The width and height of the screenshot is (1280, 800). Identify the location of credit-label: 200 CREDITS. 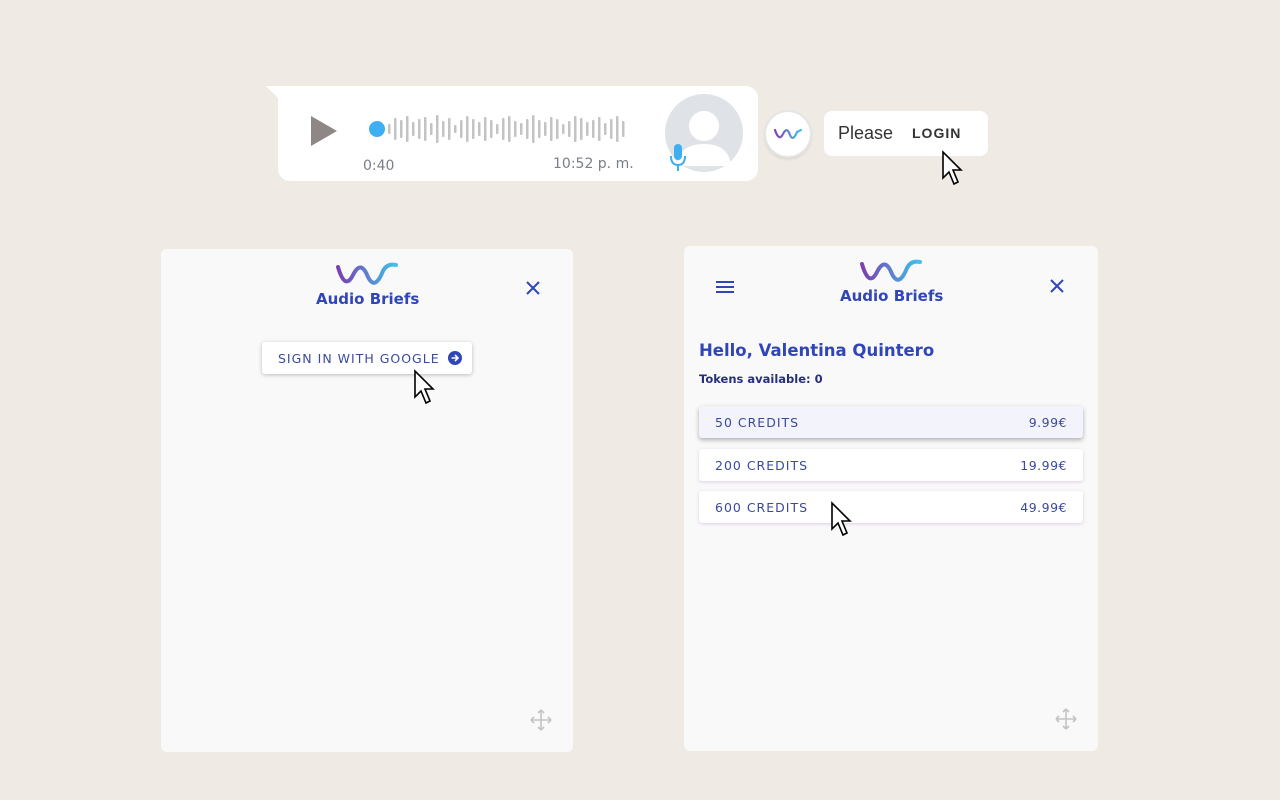
(762, 465).